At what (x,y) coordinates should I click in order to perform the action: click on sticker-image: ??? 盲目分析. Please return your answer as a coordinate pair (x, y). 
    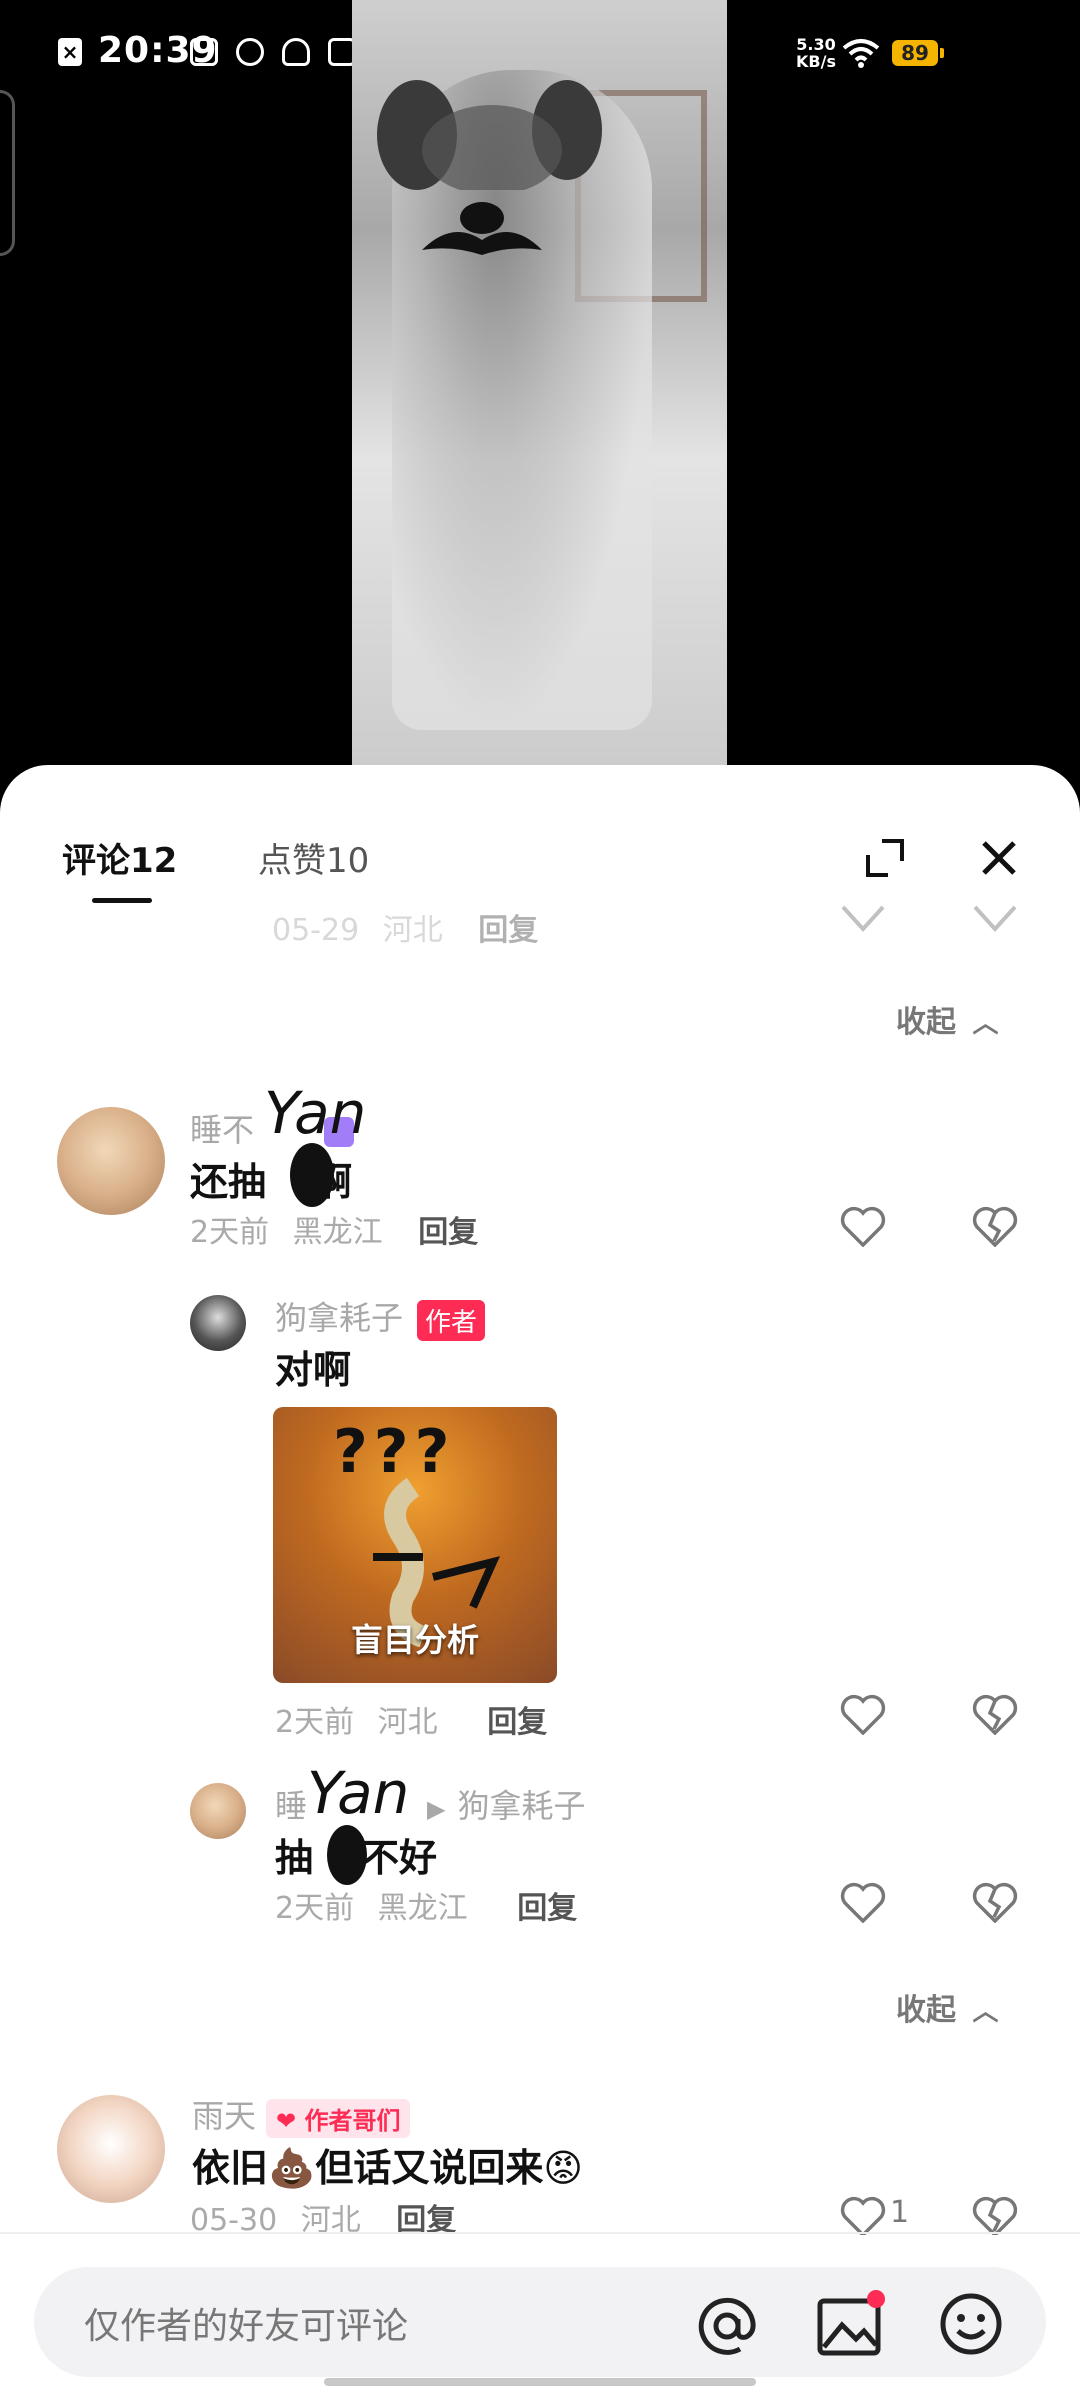
    Looking at the image, I should click on (415, 1545).